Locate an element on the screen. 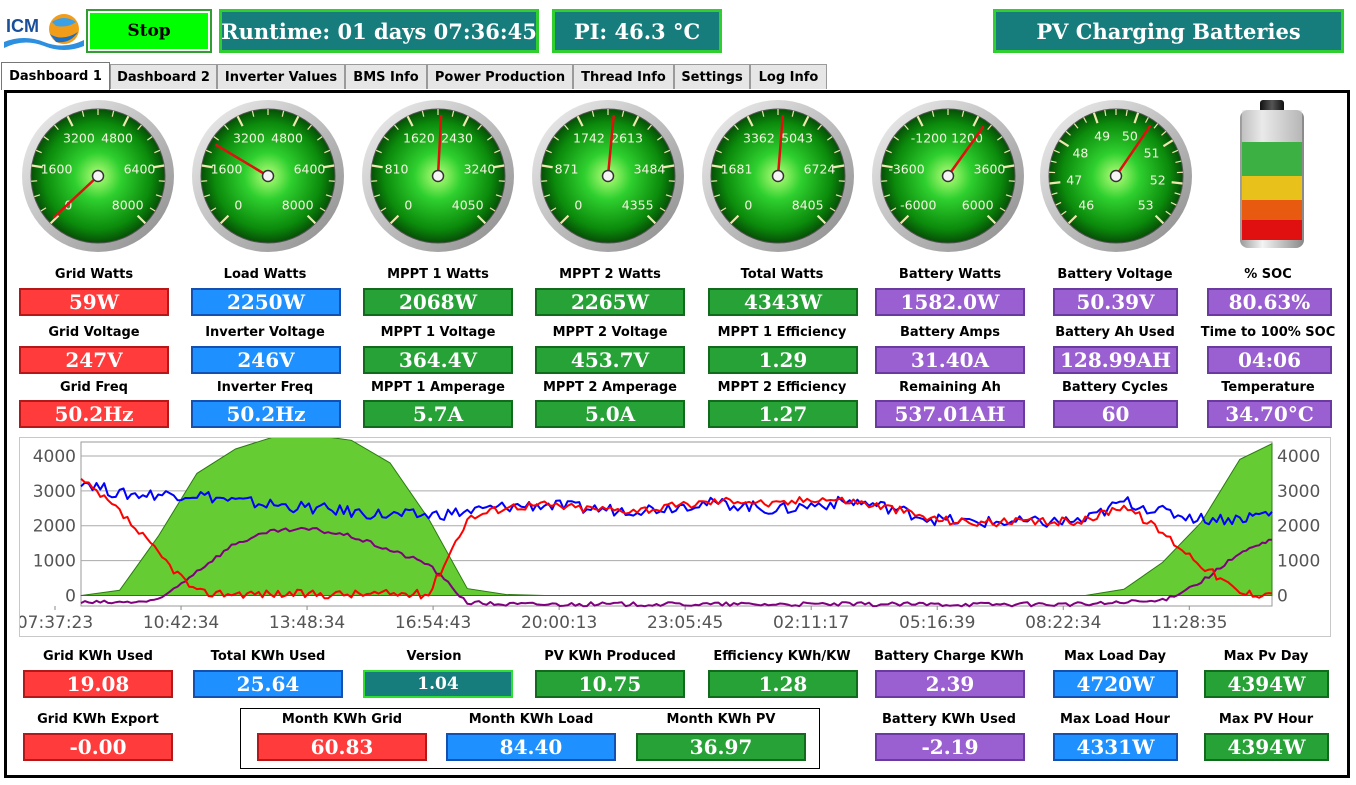 The image size is (1356, 785). tab-log-info: Log Info is located at coordinates (788, 76).